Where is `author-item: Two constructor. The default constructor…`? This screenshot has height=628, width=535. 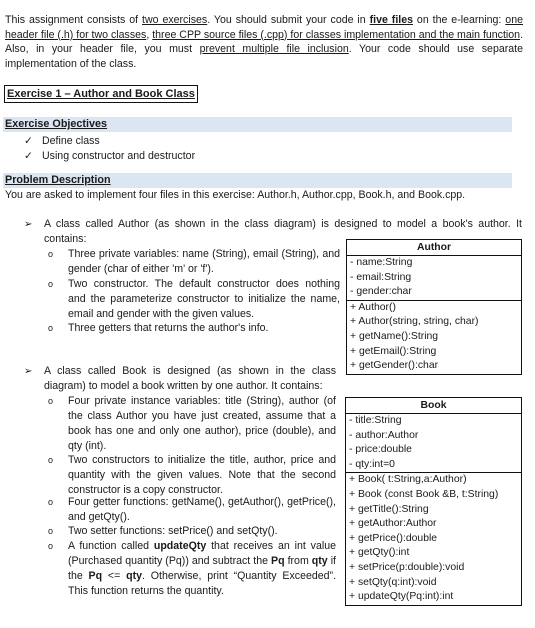
author-item: Two constructor. The default constructor… is located at coordinates (204, 299).